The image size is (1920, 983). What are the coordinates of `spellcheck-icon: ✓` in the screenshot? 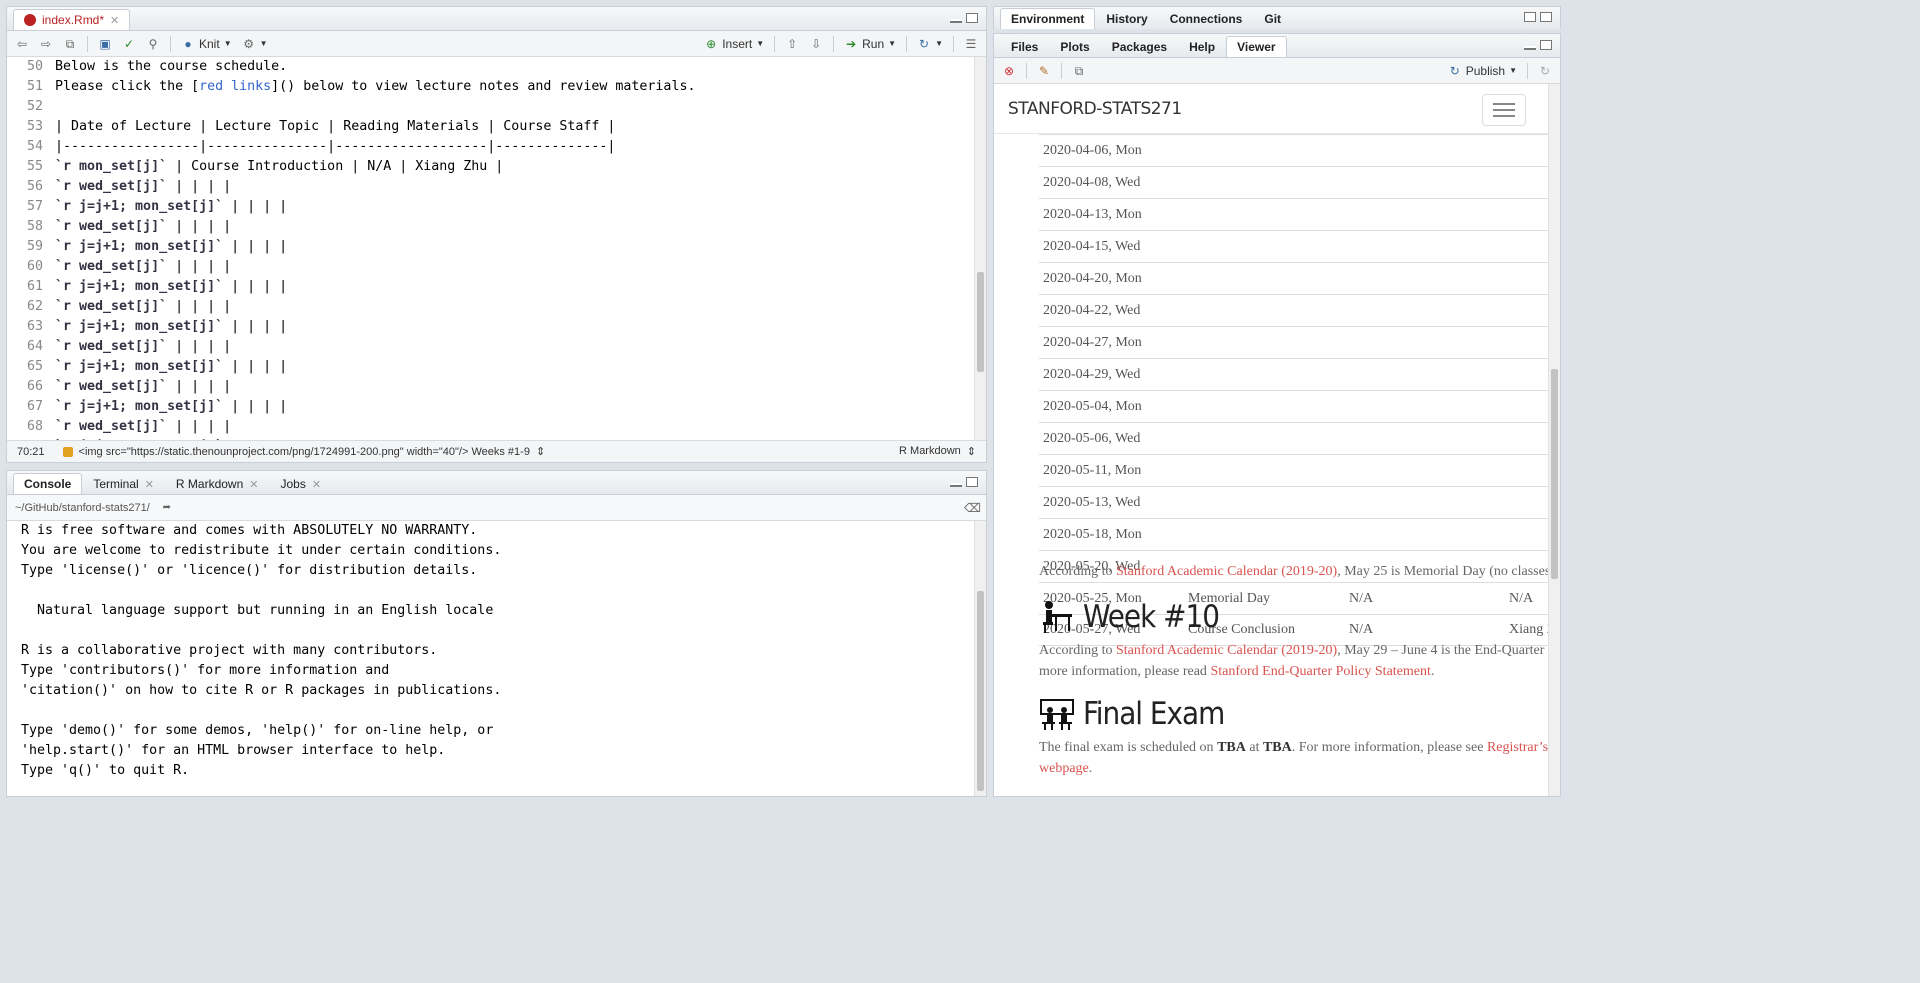 It's located at (129, 44).